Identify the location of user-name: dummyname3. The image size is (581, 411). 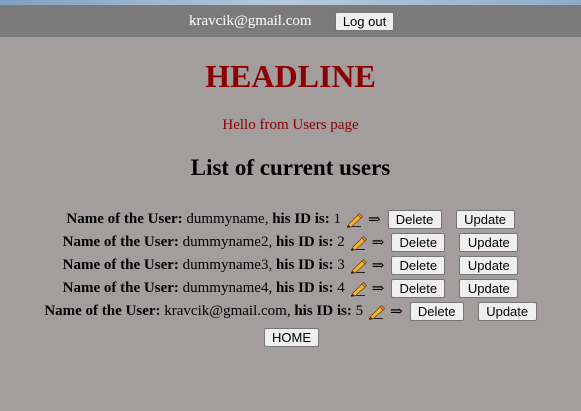
(225, 265).